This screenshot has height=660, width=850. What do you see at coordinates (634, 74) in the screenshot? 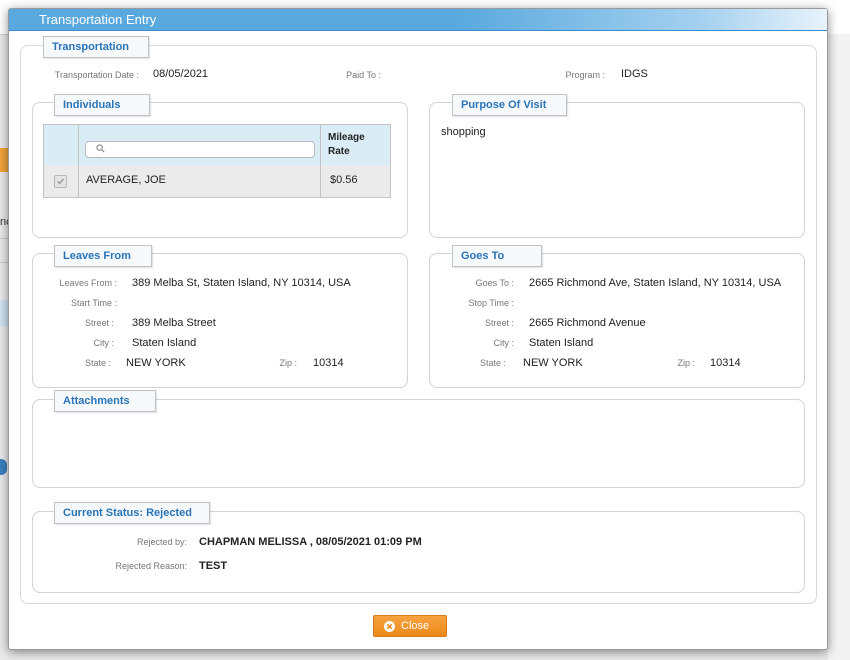
I see `program-value: IDGS` at bounding box center [634, 74].